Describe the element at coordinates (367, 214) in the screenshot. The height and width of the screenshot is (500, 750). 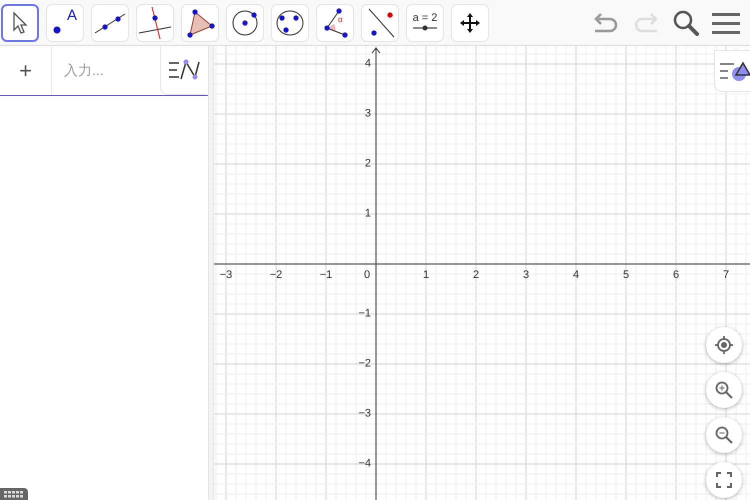
I see `y-axis-label: 1` at that location.